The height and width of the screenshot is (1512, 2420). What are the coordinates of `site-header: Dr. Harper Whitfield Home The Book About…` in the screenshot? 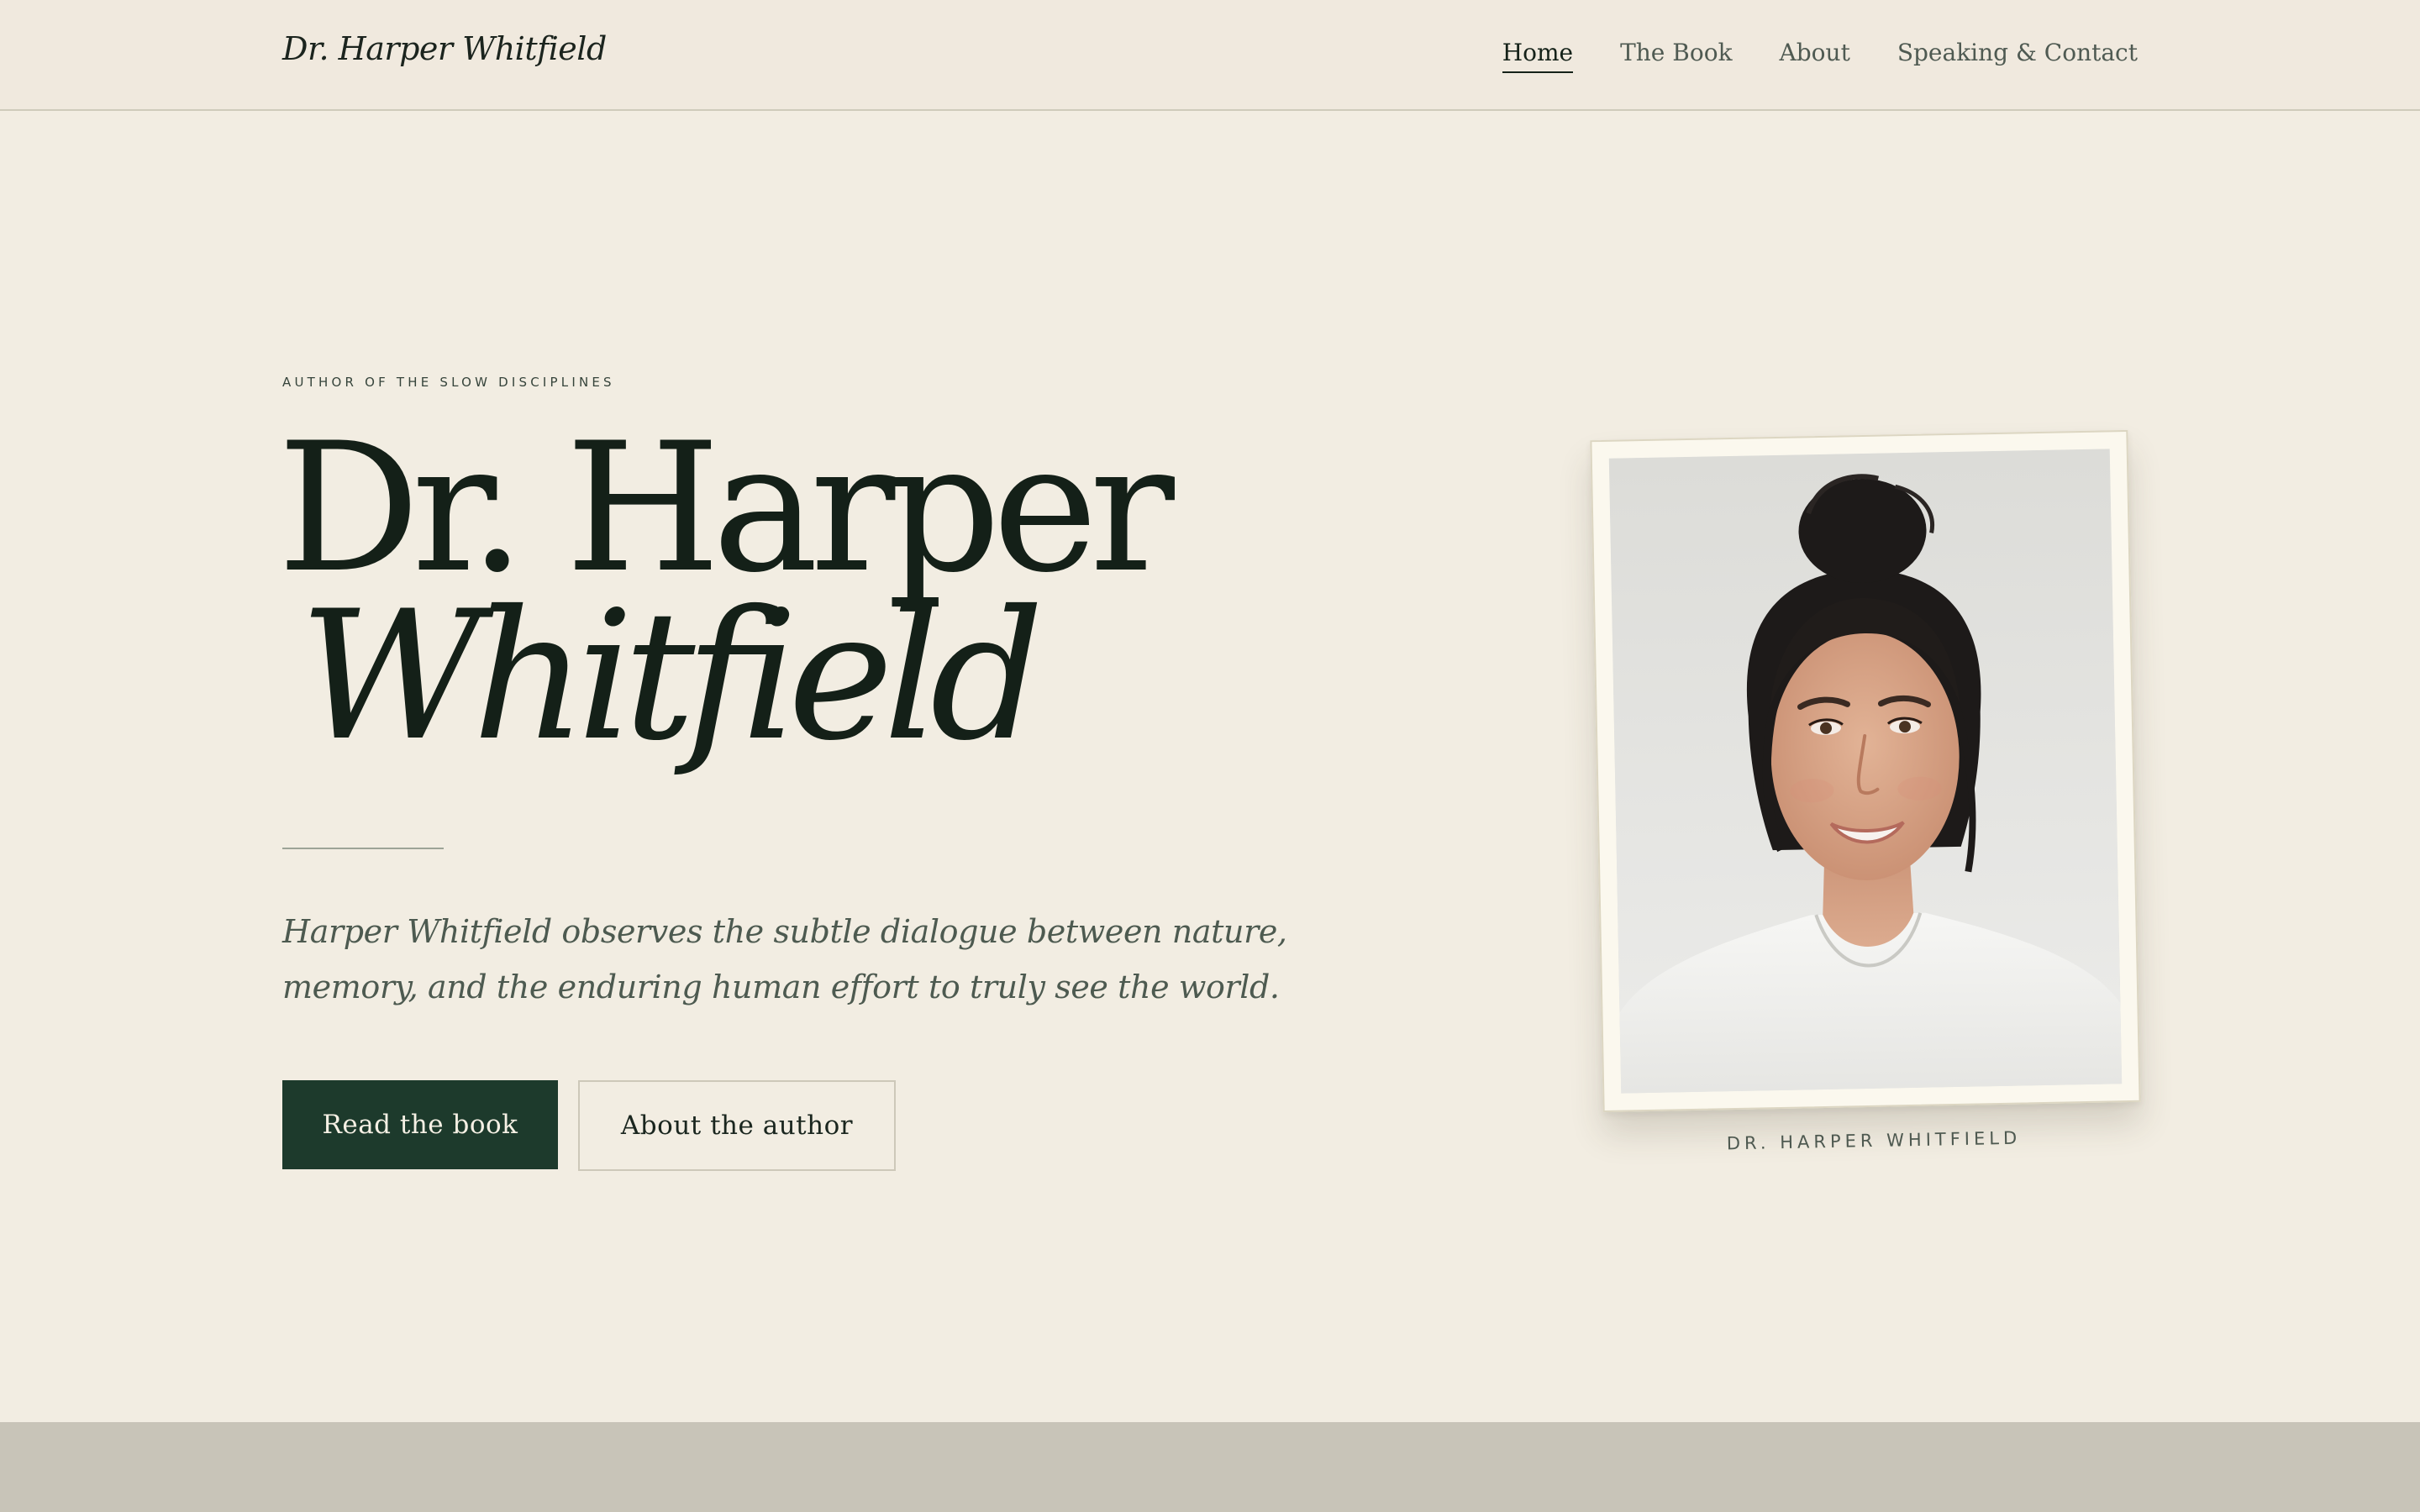 It's located at (1210, 55).